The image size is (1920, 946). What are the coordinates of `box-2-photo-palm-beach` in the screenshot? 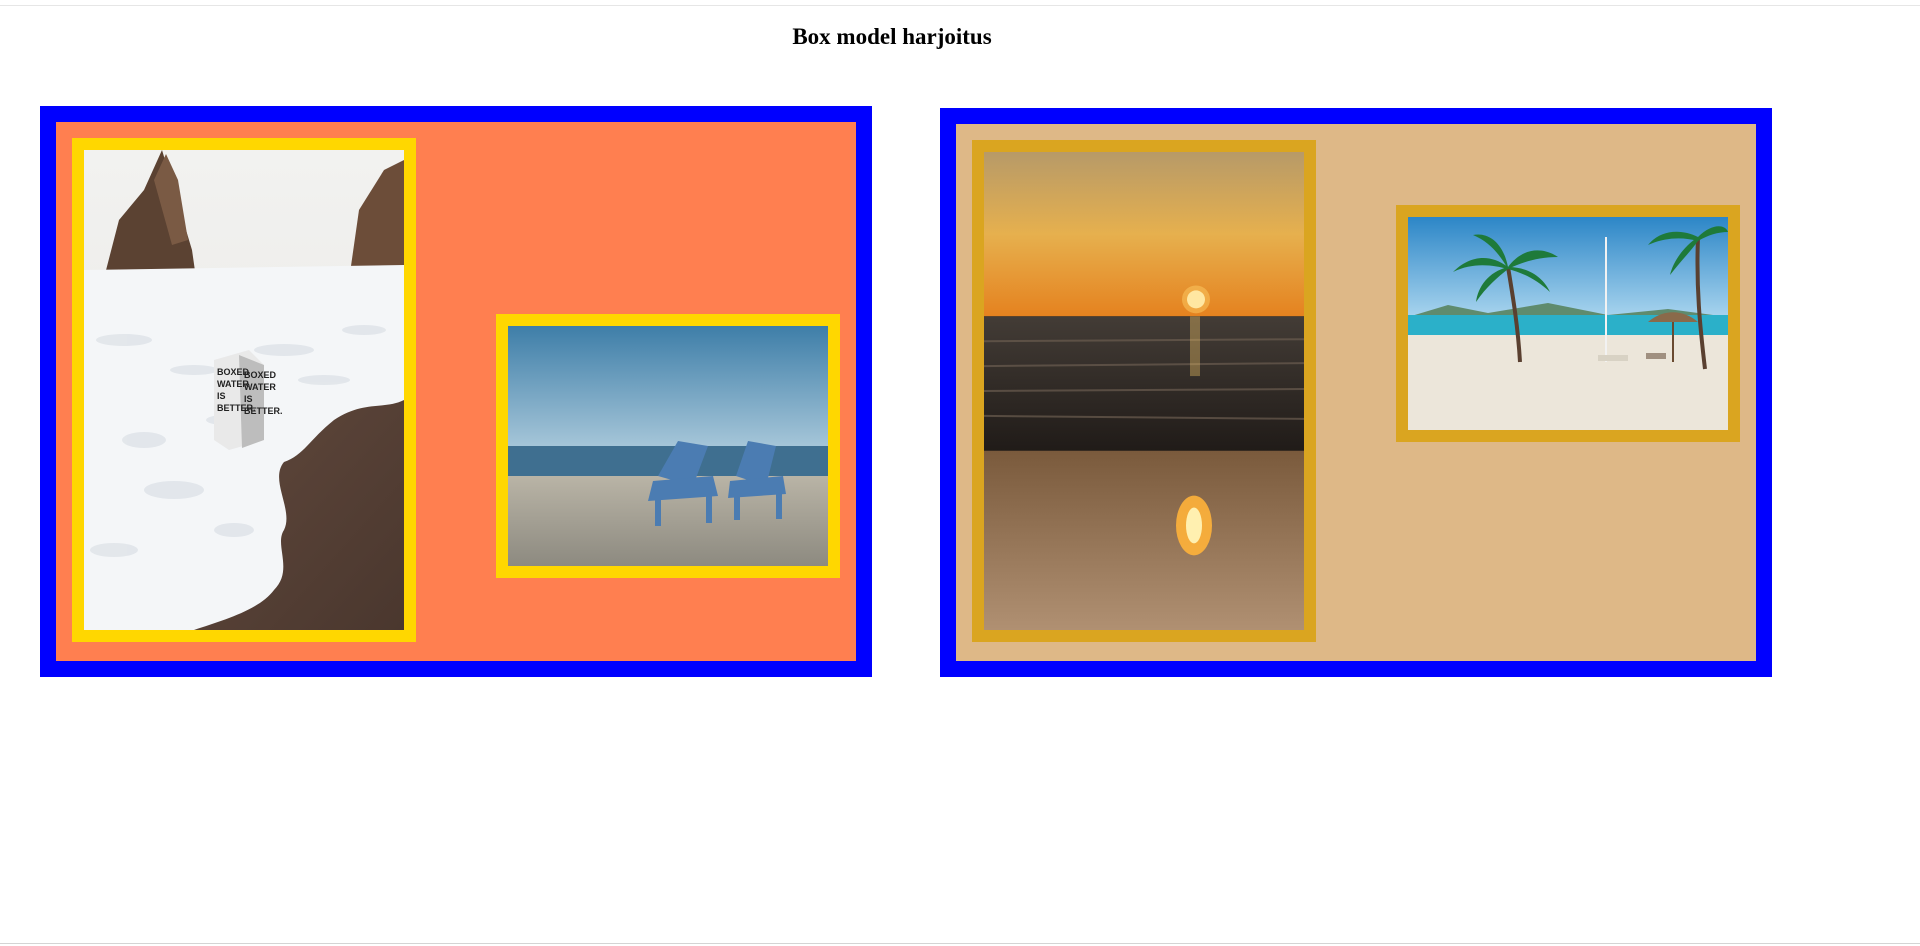 It's located at (1568, 323).